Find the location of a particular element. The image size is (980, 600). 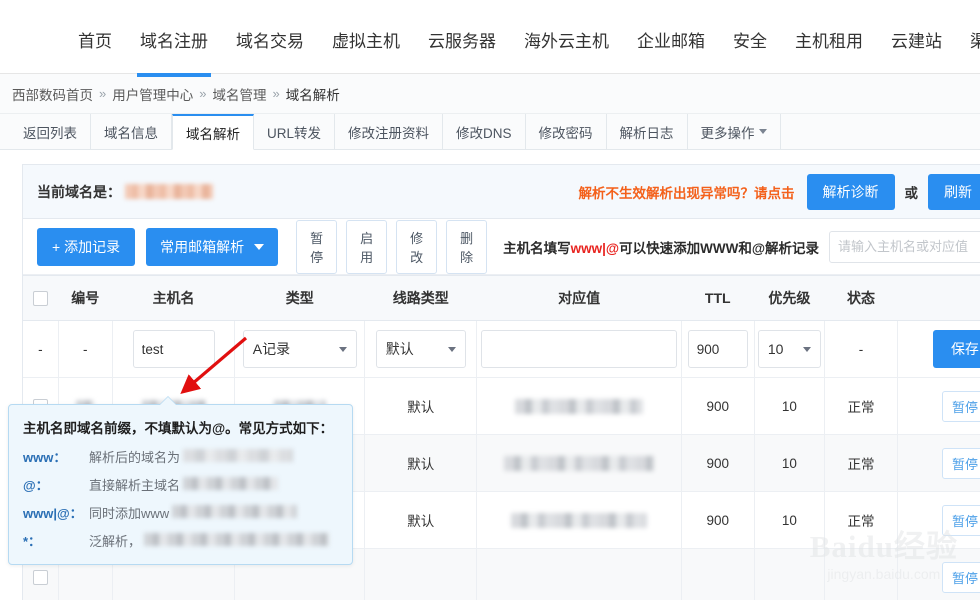

nav-item-enterprise-mail: 企业邮箱 is located at coordinates (671, 42).